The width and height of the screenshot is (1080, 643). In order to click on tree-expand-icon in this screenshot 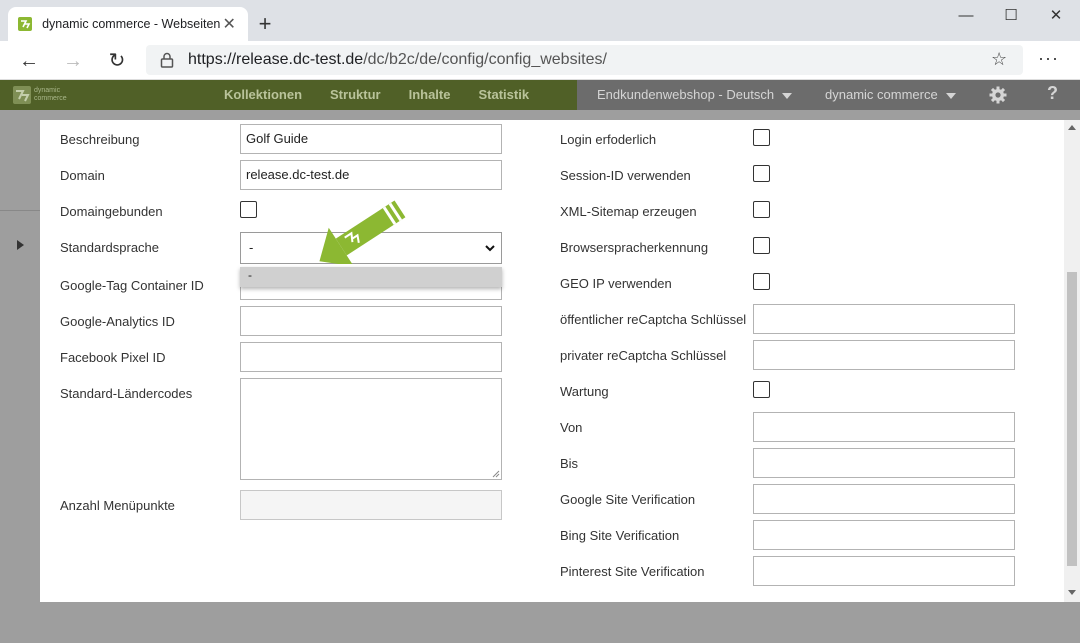, I will do `click(20, 245)`.